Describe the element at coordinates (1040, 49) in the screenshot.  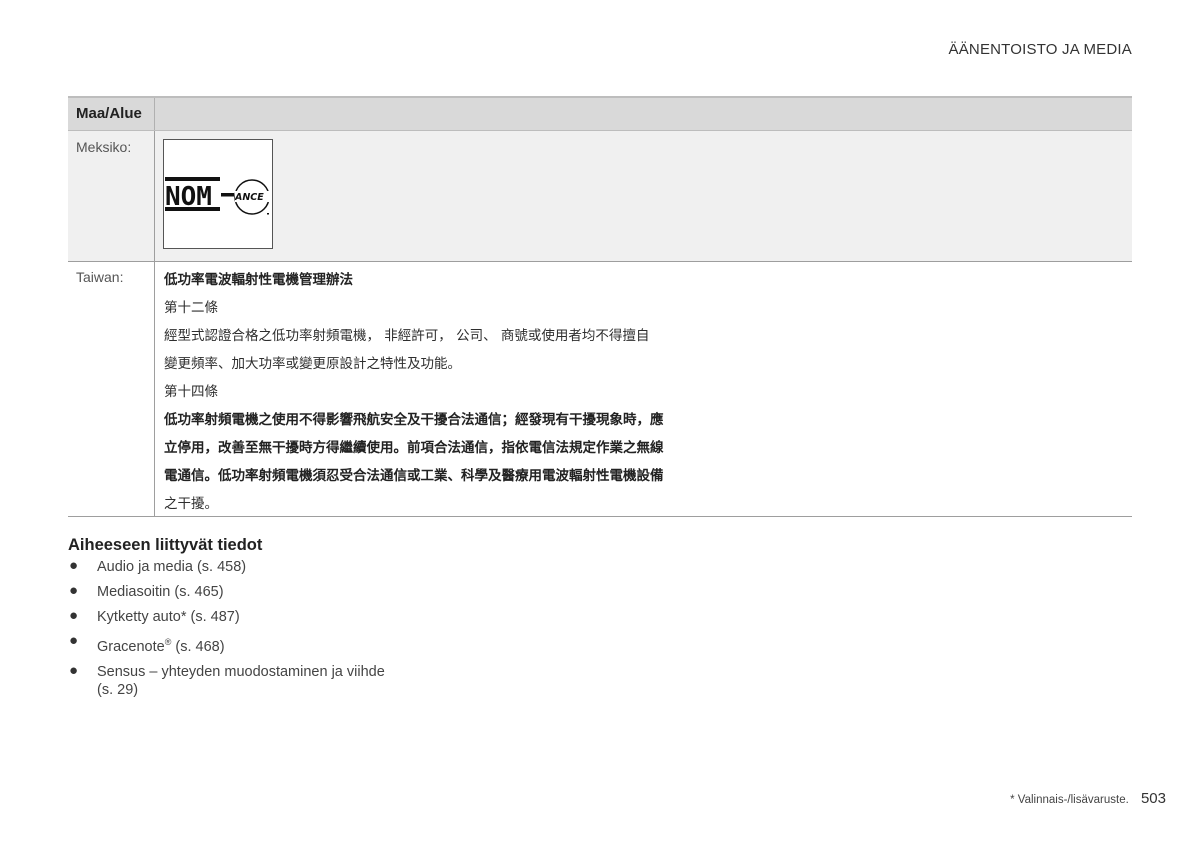
I see `section-title: ÄÄNENTOISTO JA MEDIA` at that location.